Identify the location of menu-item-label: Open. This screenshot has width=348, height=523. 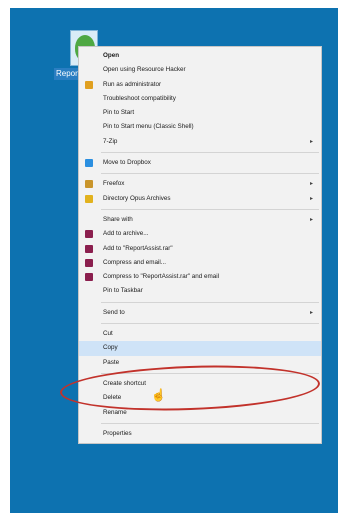
(111, 55).